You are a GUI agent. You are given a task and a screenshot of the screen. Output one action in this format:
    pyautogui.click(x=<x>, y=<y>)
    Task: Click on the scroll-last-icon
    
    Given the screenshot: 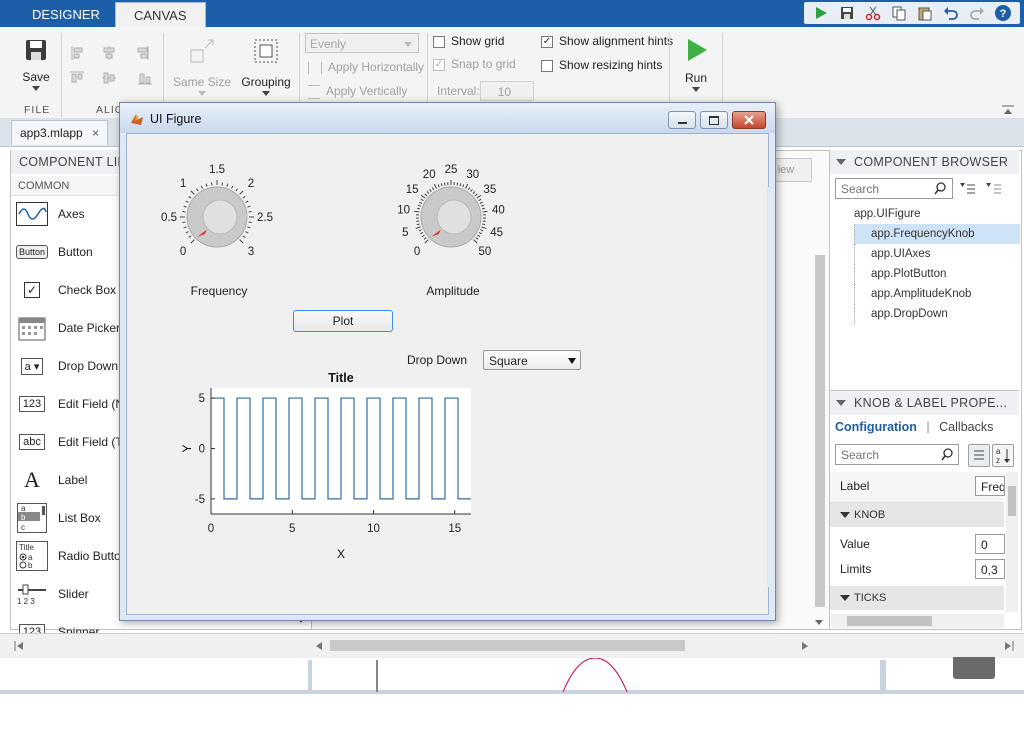 What is the action you would take?
    pyautogui.click(x=1009, y=645)
    